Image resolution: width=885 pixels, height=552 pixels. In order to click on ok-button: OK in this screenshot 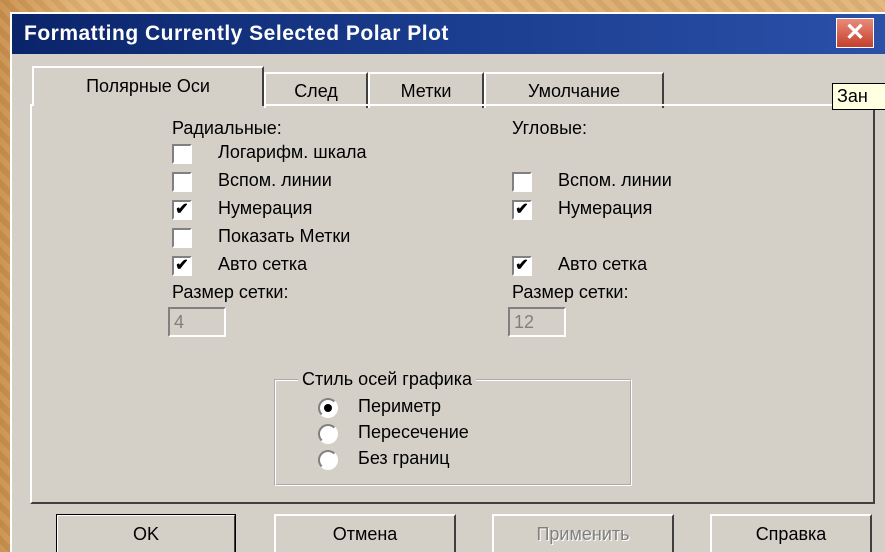, I will do `click(146, 533)`.